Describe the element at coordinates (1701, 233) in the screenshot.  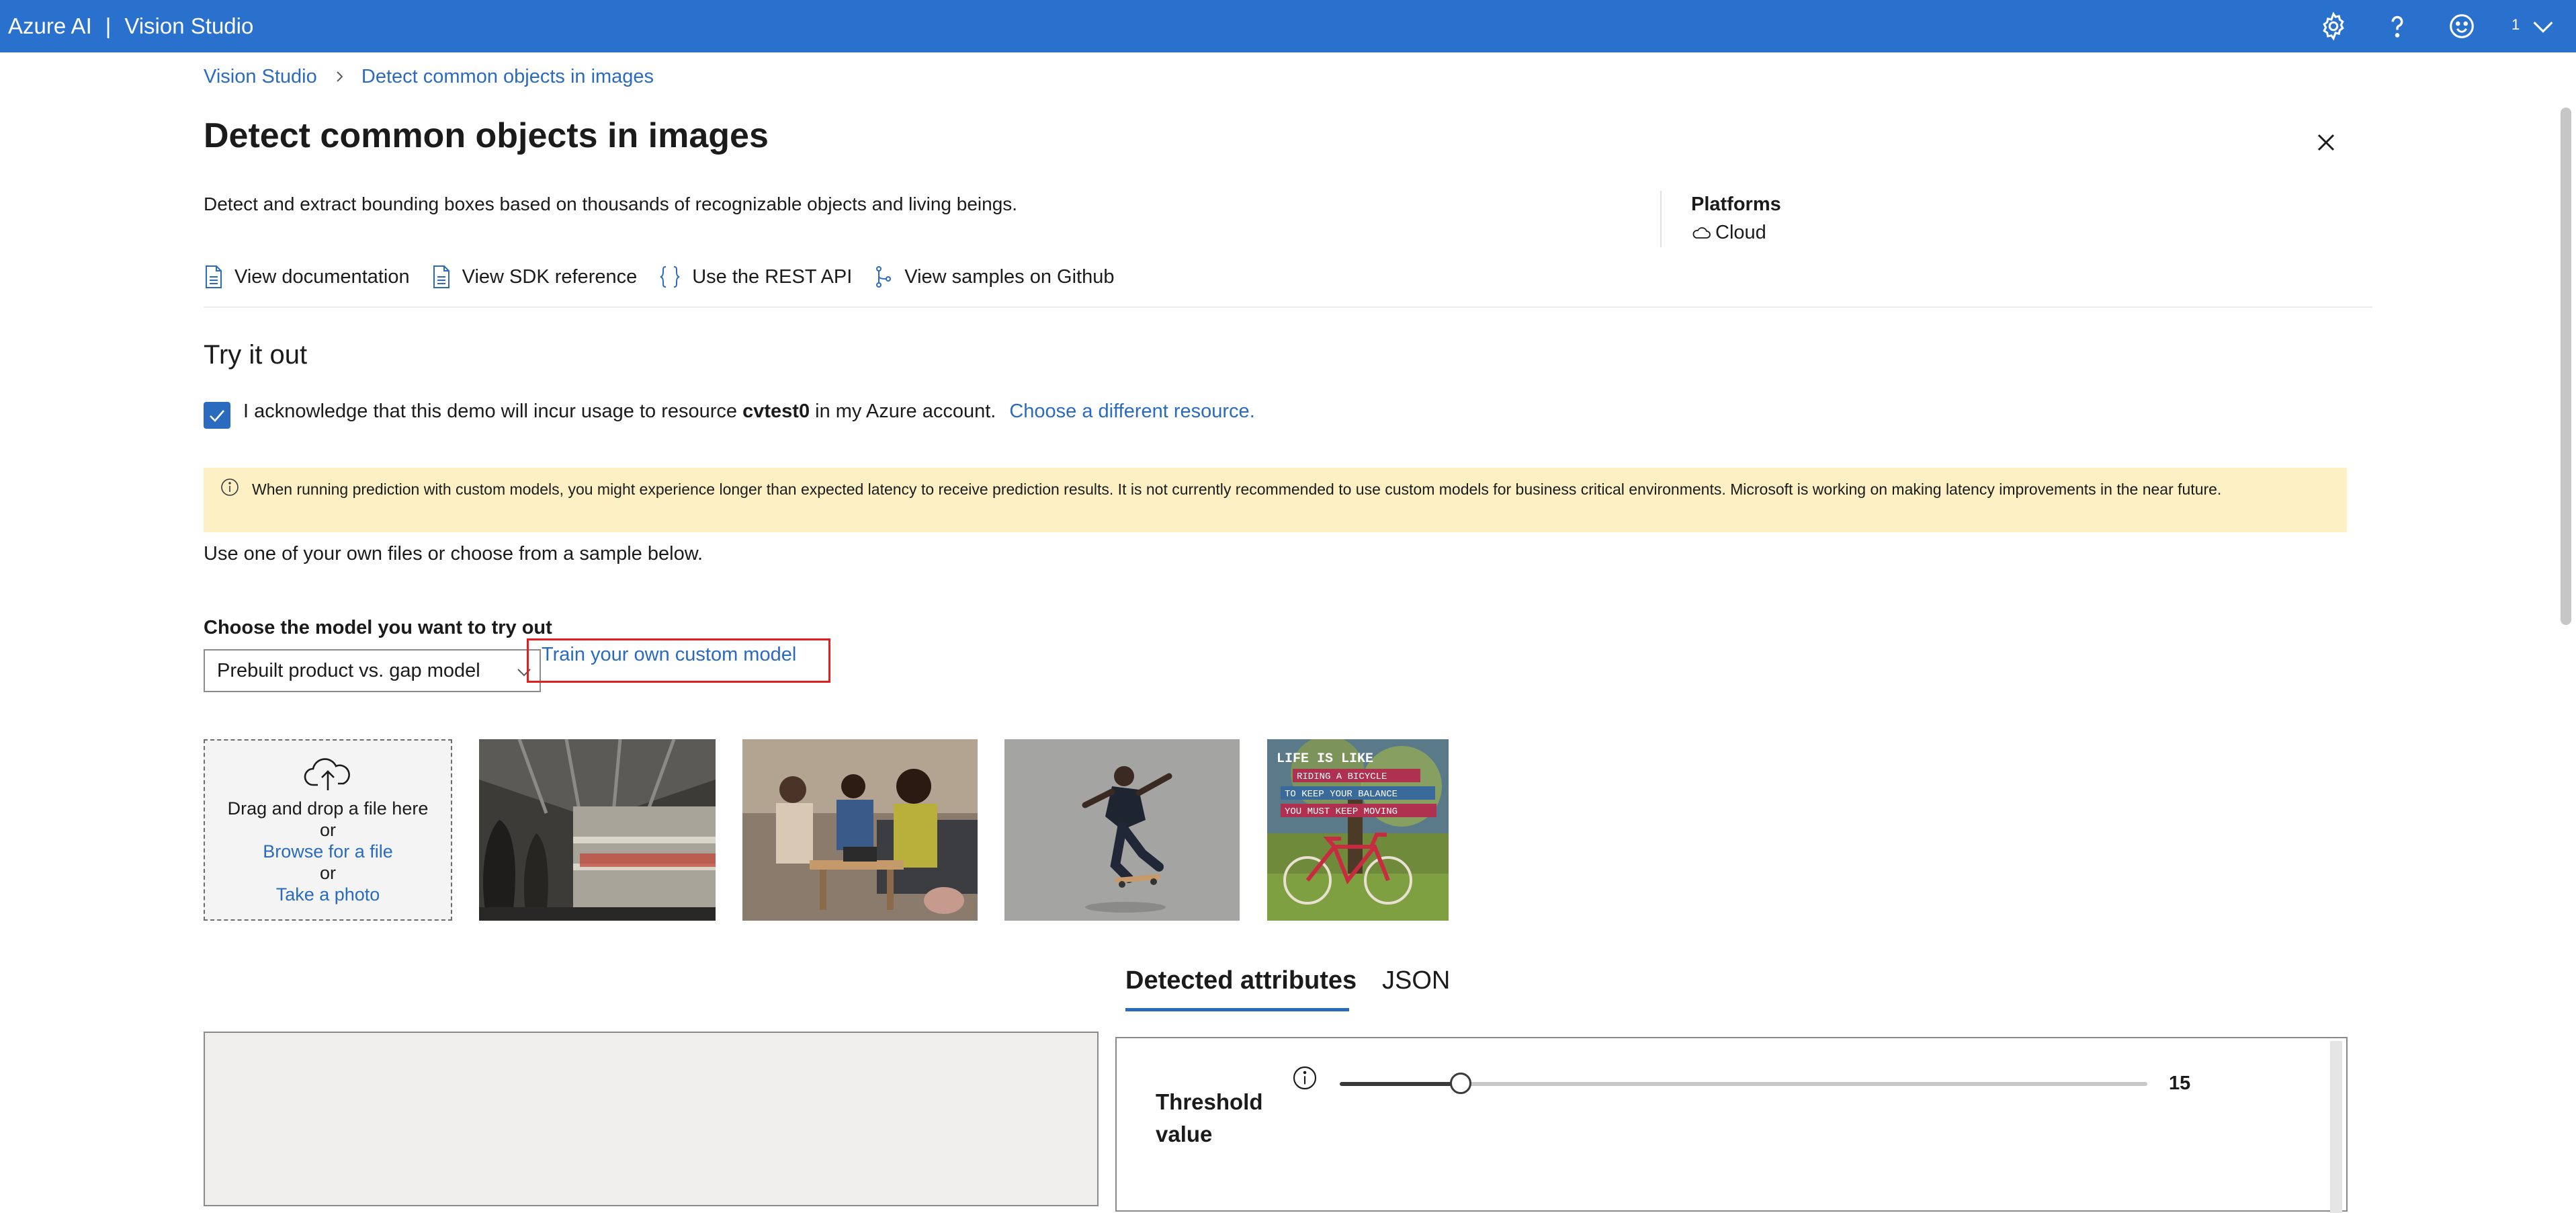
I see `cloud-icon` at that location.